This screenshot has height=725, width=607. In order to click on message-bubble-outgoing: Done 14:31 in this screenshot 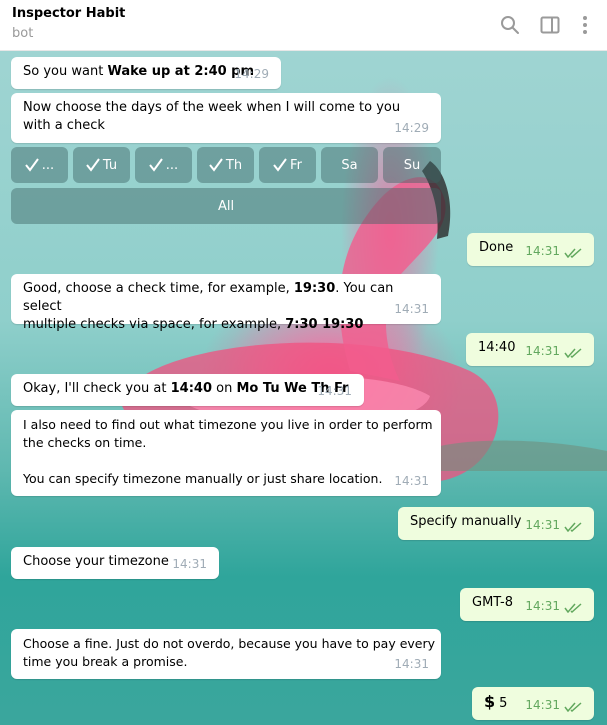, I will do `click(530, 249)`.